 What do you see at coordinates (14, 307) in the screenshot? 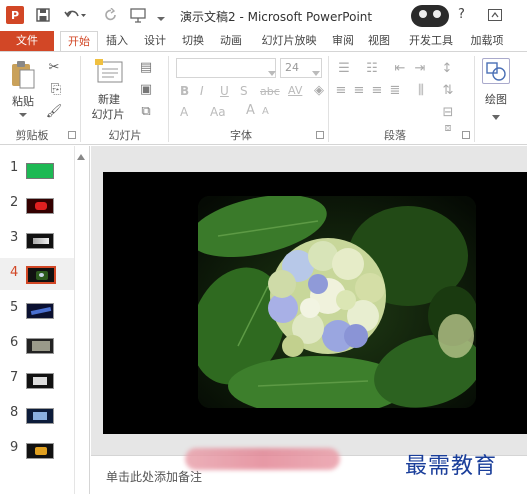
I see `slide-number: 5` at bounding box center [14, 307].